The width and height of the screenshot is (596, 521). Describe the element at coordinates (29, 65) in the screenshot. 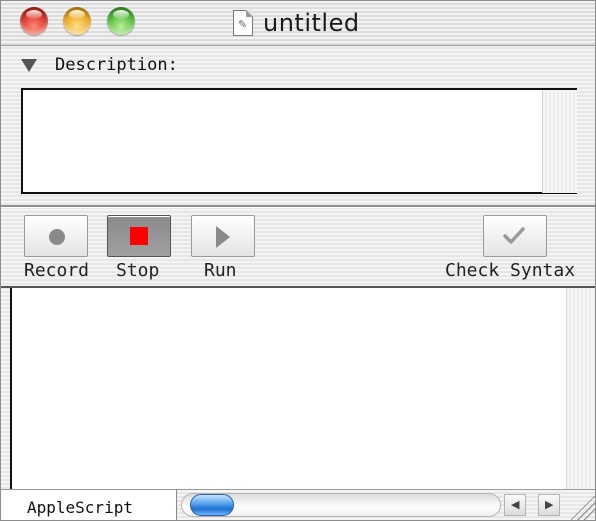

I see `disclosure-triangle-icon` at that location.